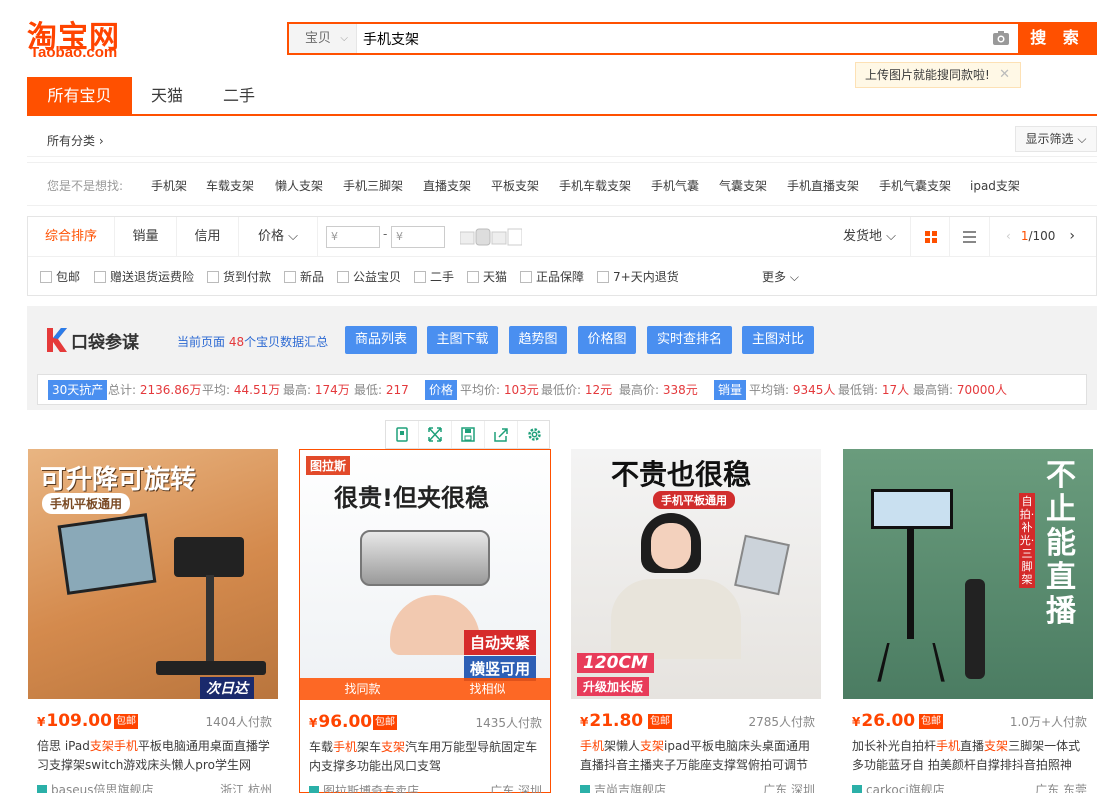 The width and height of the screenshot is (1103, 793). What do you see at coordinates (562, 237) in the screenshot?
I see `sort-row: 综合排序 销量 信用 价格 ⌵ ¥ - ¥ 发货地 ⌵ ‹ 1/100 ›` at bounding box center [562, 237].